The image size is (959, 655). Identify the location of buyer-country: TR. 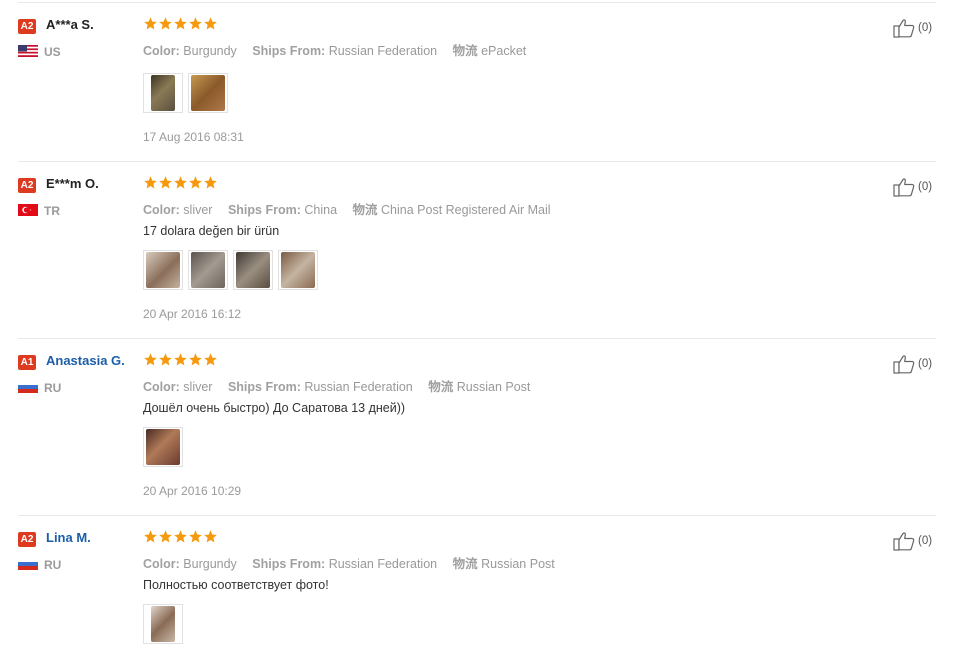
(52, 211).